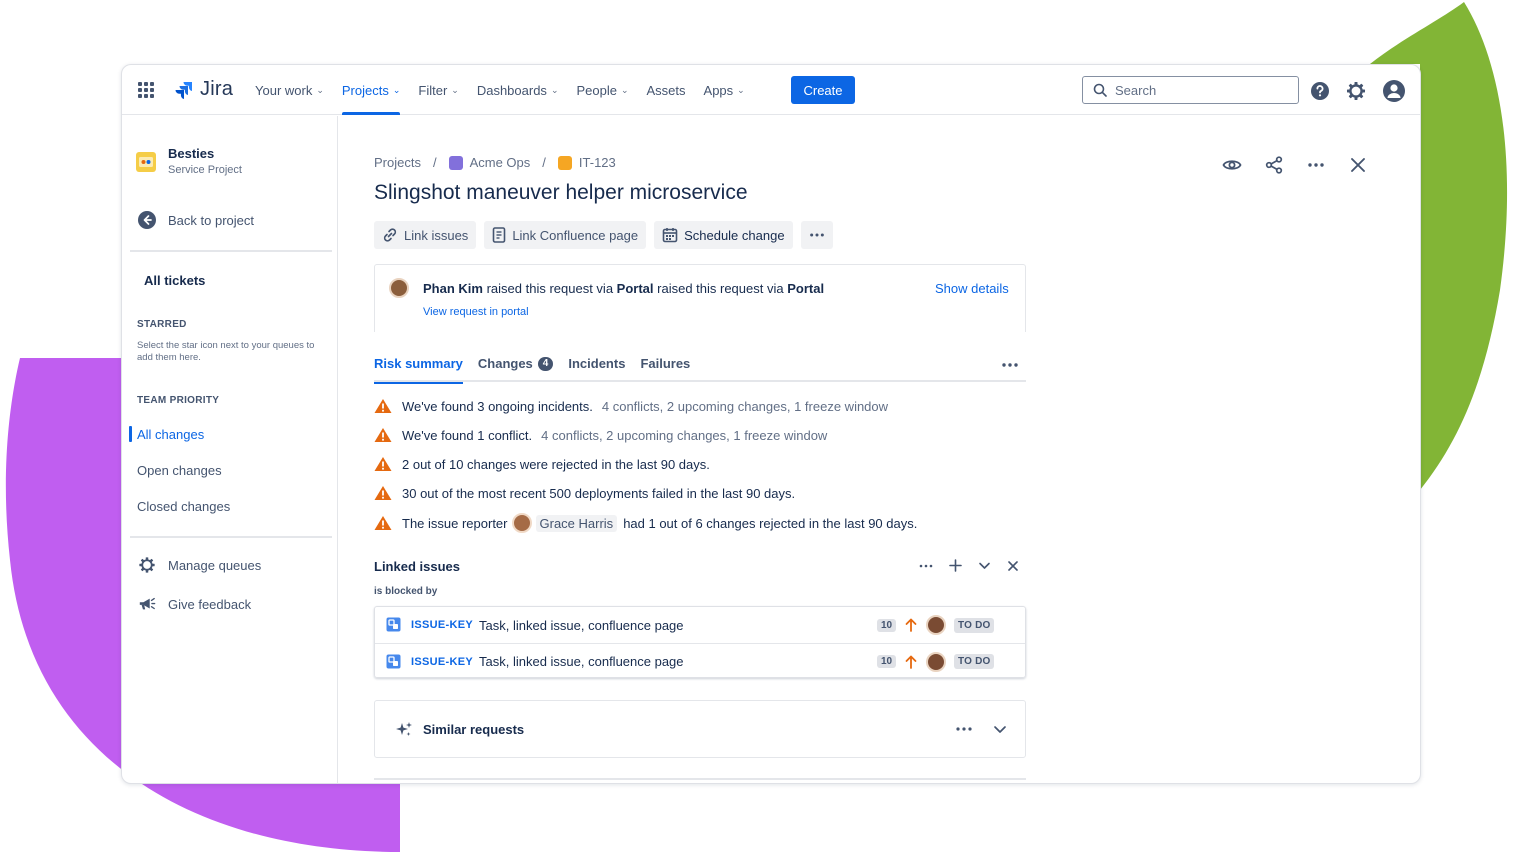  I want to click on share-icon, so click(1274, 165).